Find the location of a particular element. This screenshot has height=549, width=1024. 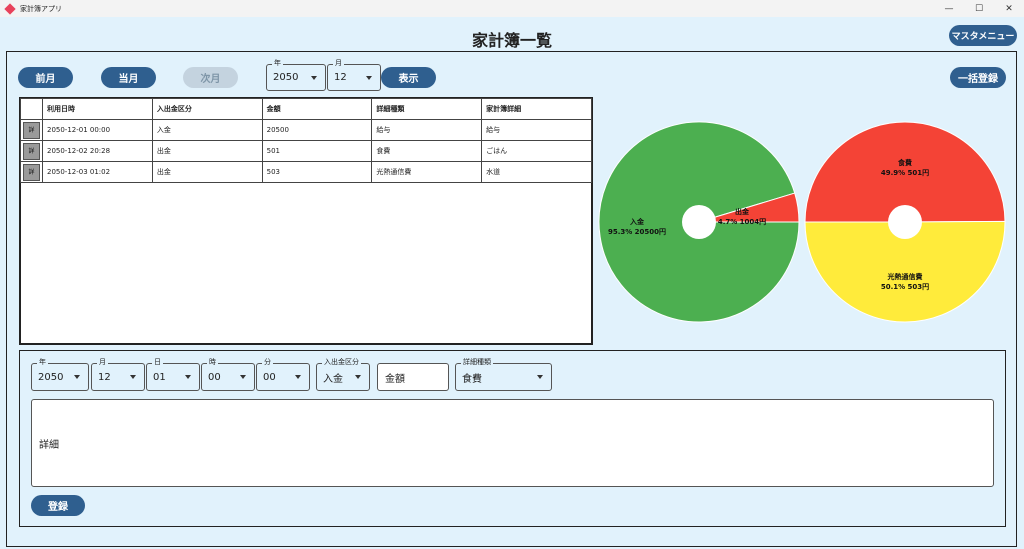

filter-year-select: 年 2050 is located at coordinates (296, 74).